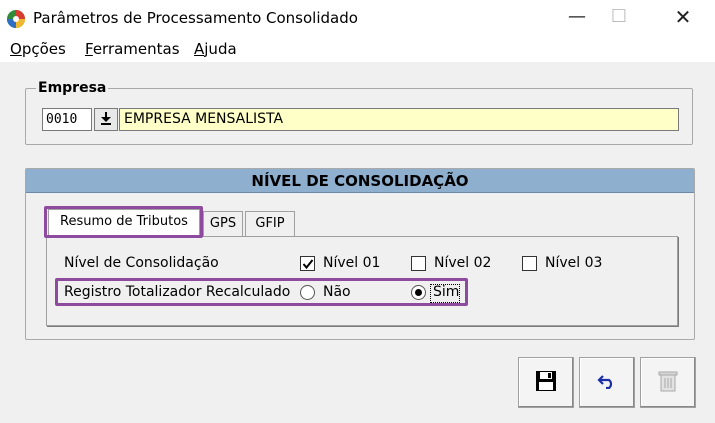  What do you see at coordinates (220, 49) in the screenshot?
I see `menu-ajuda-label: juda` at bounding box center [220, 49].